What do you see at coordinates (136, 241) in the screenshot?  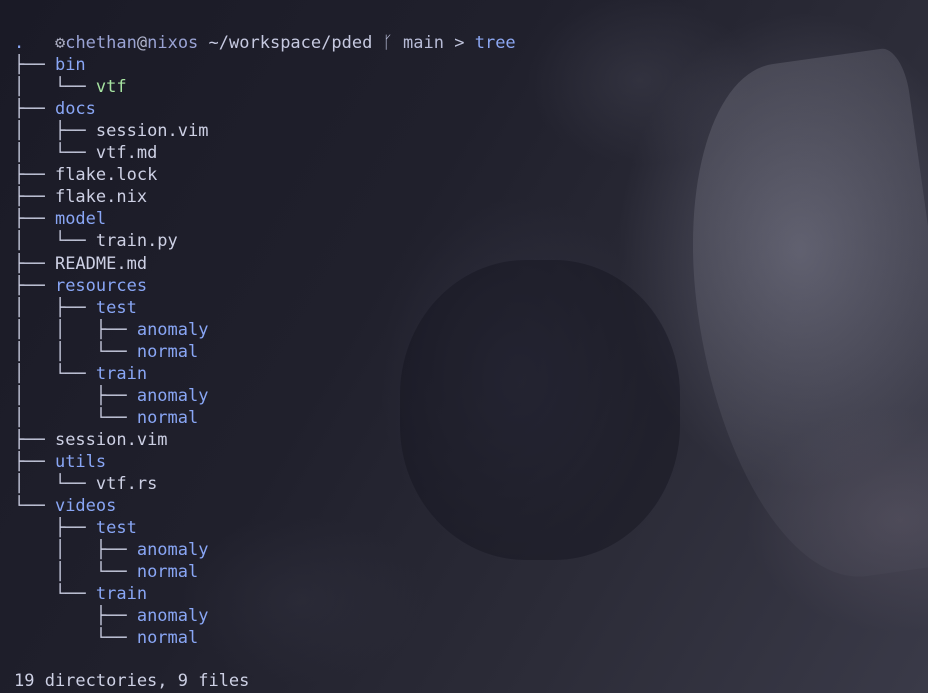 I see `tree-file-name: train.py` at bounding box center [136, 241].